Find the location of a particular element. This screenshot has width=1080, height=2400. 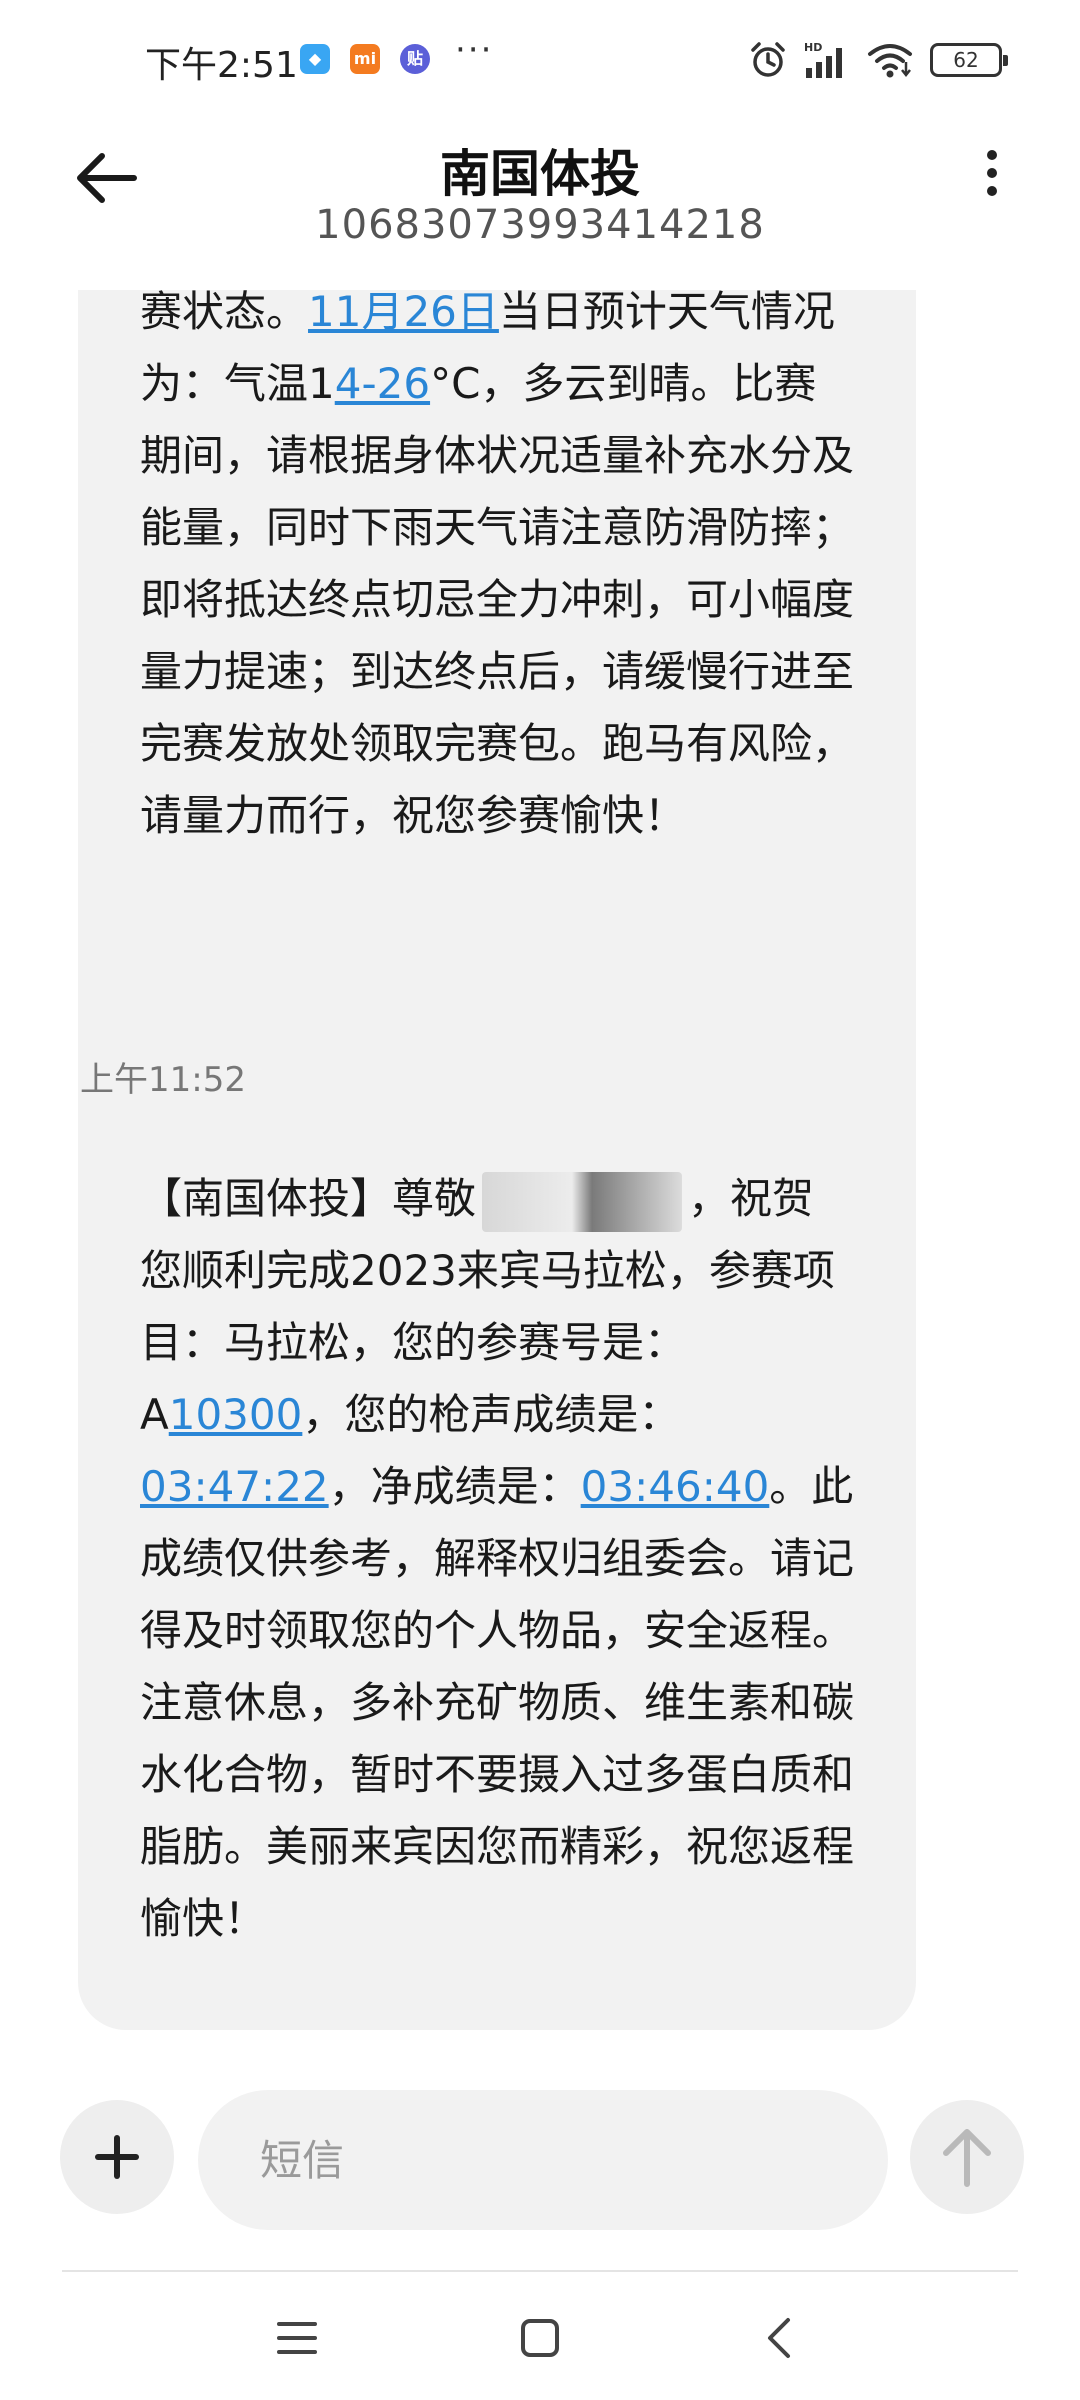

number-link: 4-26 is located at coordinates (382, 383).